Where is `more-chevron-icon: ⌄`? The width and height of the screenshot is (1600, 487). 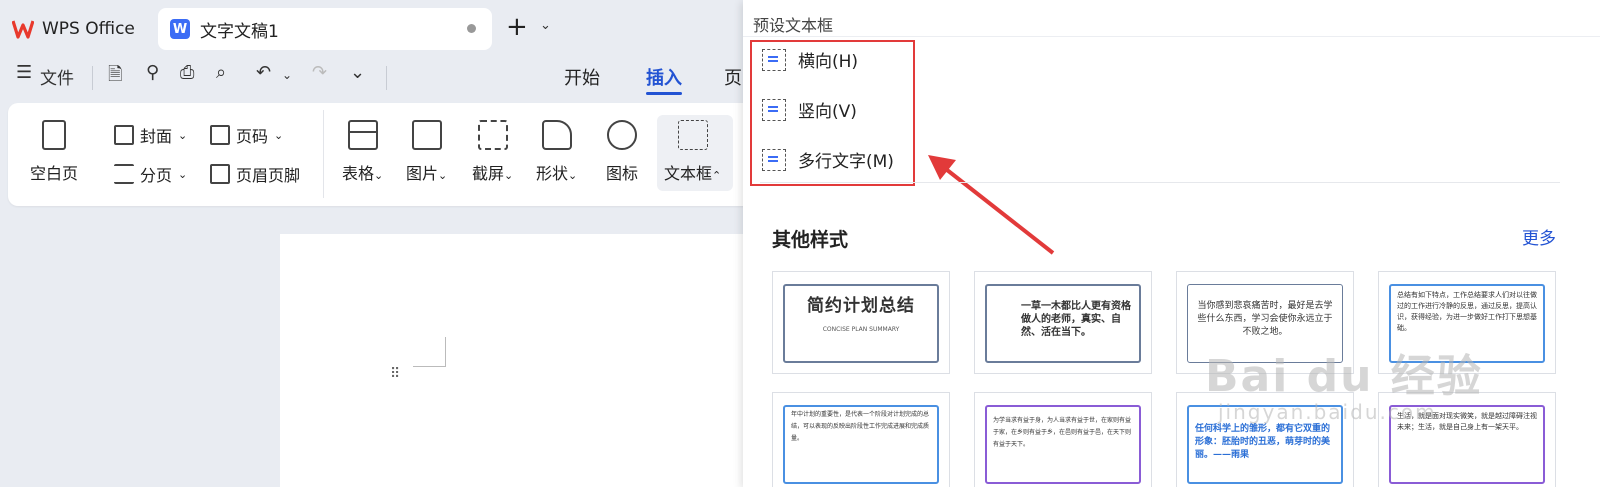 more-chevron-icon: ⌄ is located at coordinates (357, 72).